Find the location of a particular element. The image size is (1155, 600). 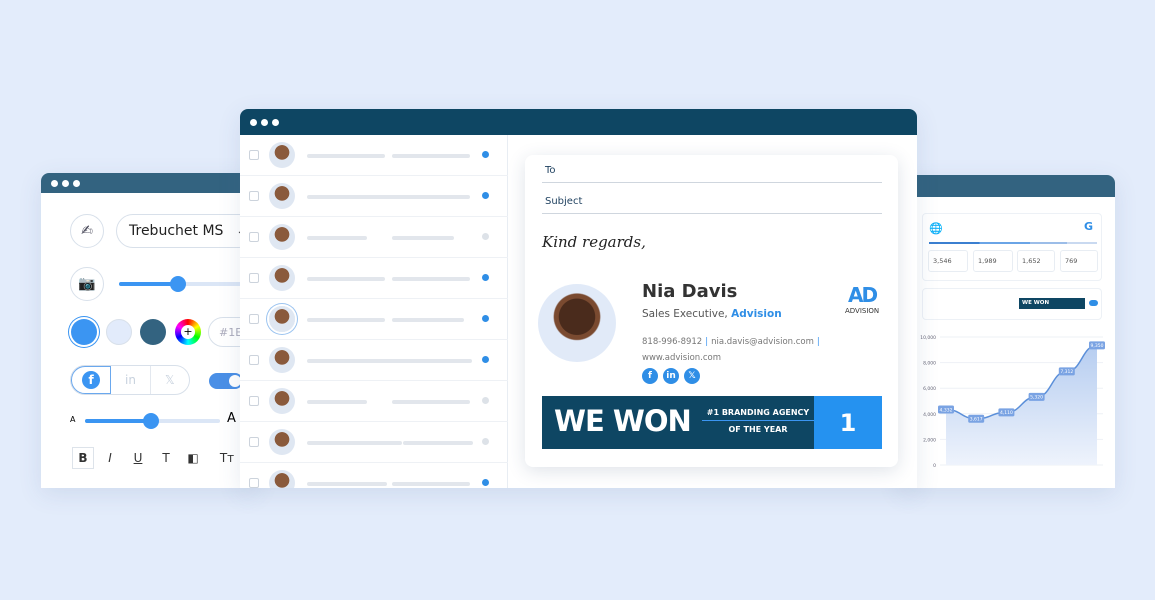

data-label: 4,332 is located at coordinates (946, 410).